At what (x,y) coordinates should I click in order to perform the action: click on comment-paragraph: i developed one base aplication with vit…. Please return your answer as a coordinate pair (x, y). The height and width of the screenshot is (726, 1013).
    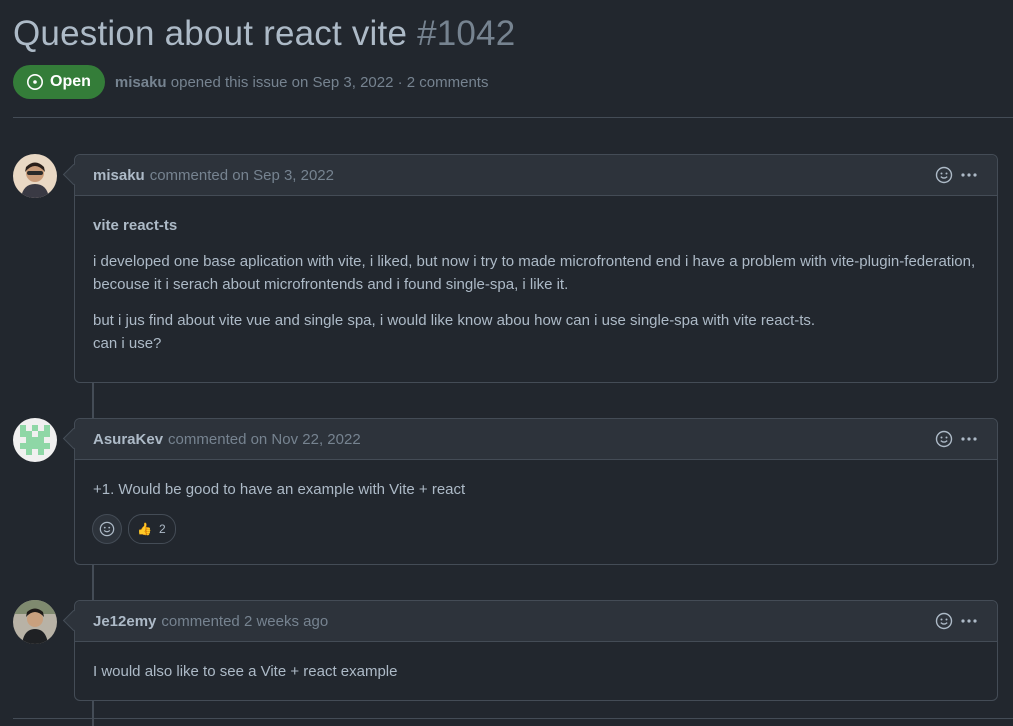
    Looking at the image, I should click on (534, 273).